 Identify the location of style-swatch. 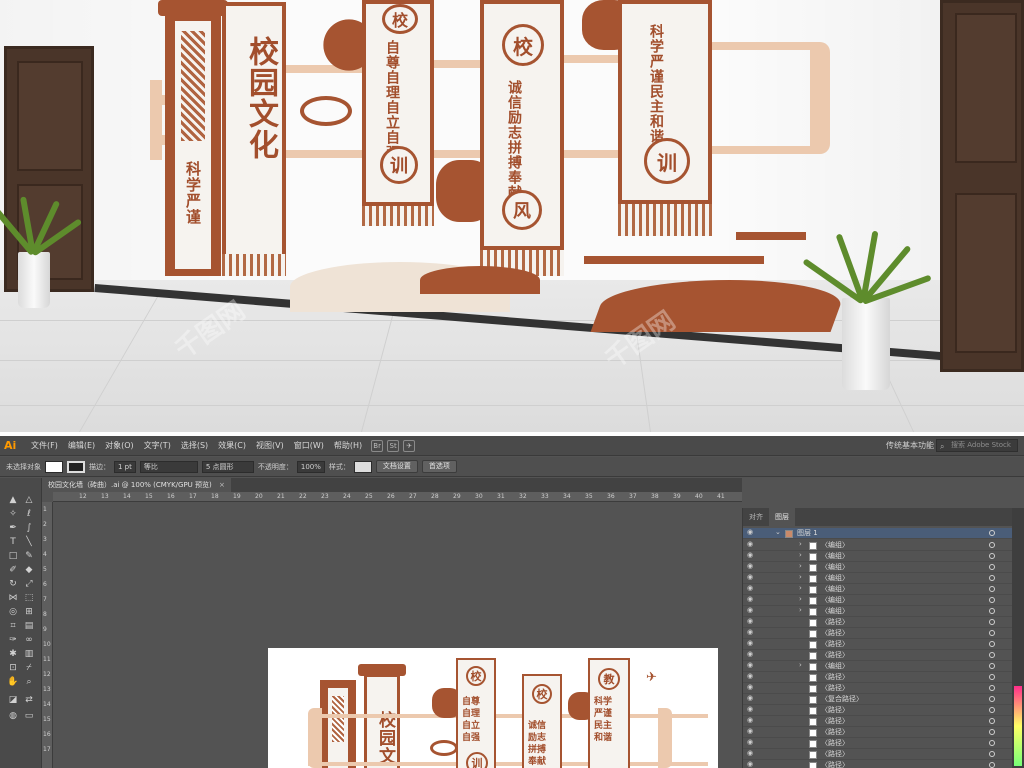
(362, 466).